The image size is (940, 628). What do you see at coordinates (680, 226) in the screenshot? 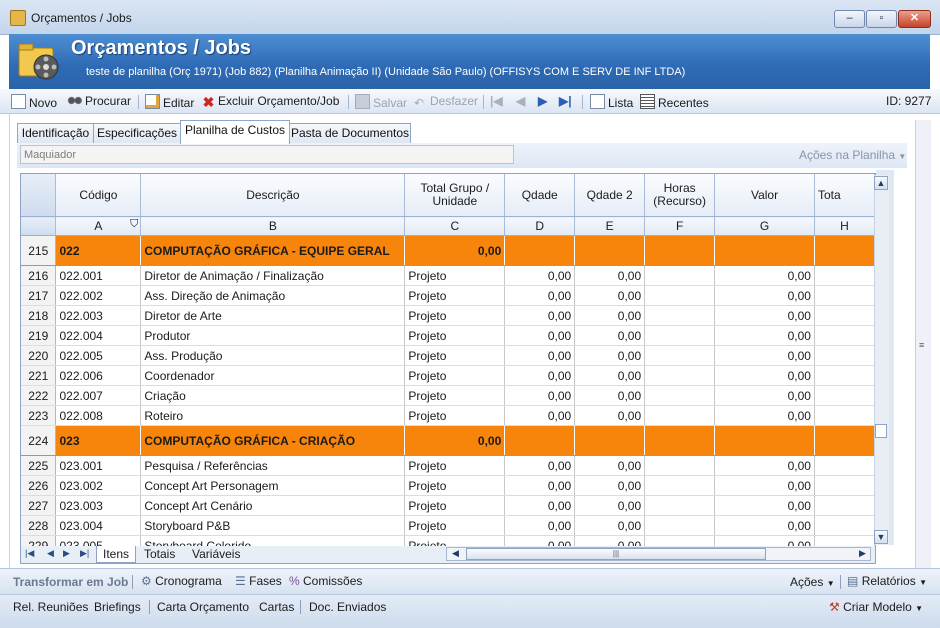
I see `column-letter-f: F` at bounding box center [680, 226].